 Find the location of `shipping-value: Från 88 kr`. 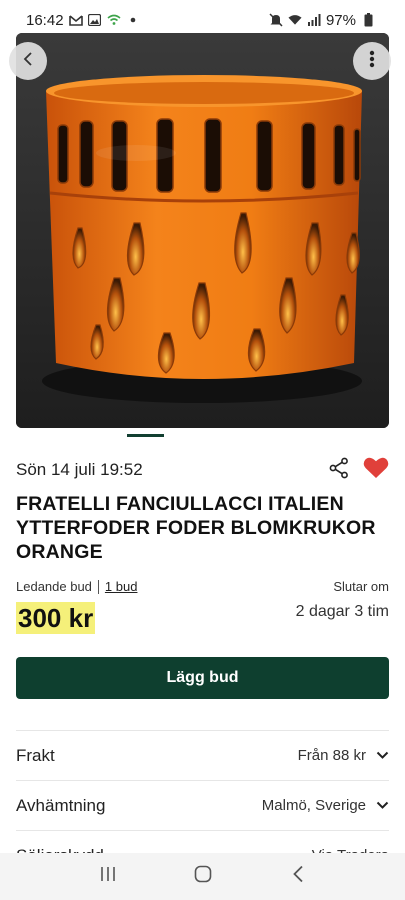

shipping-value: Från 88 kr is located at coordinates (331, 755).